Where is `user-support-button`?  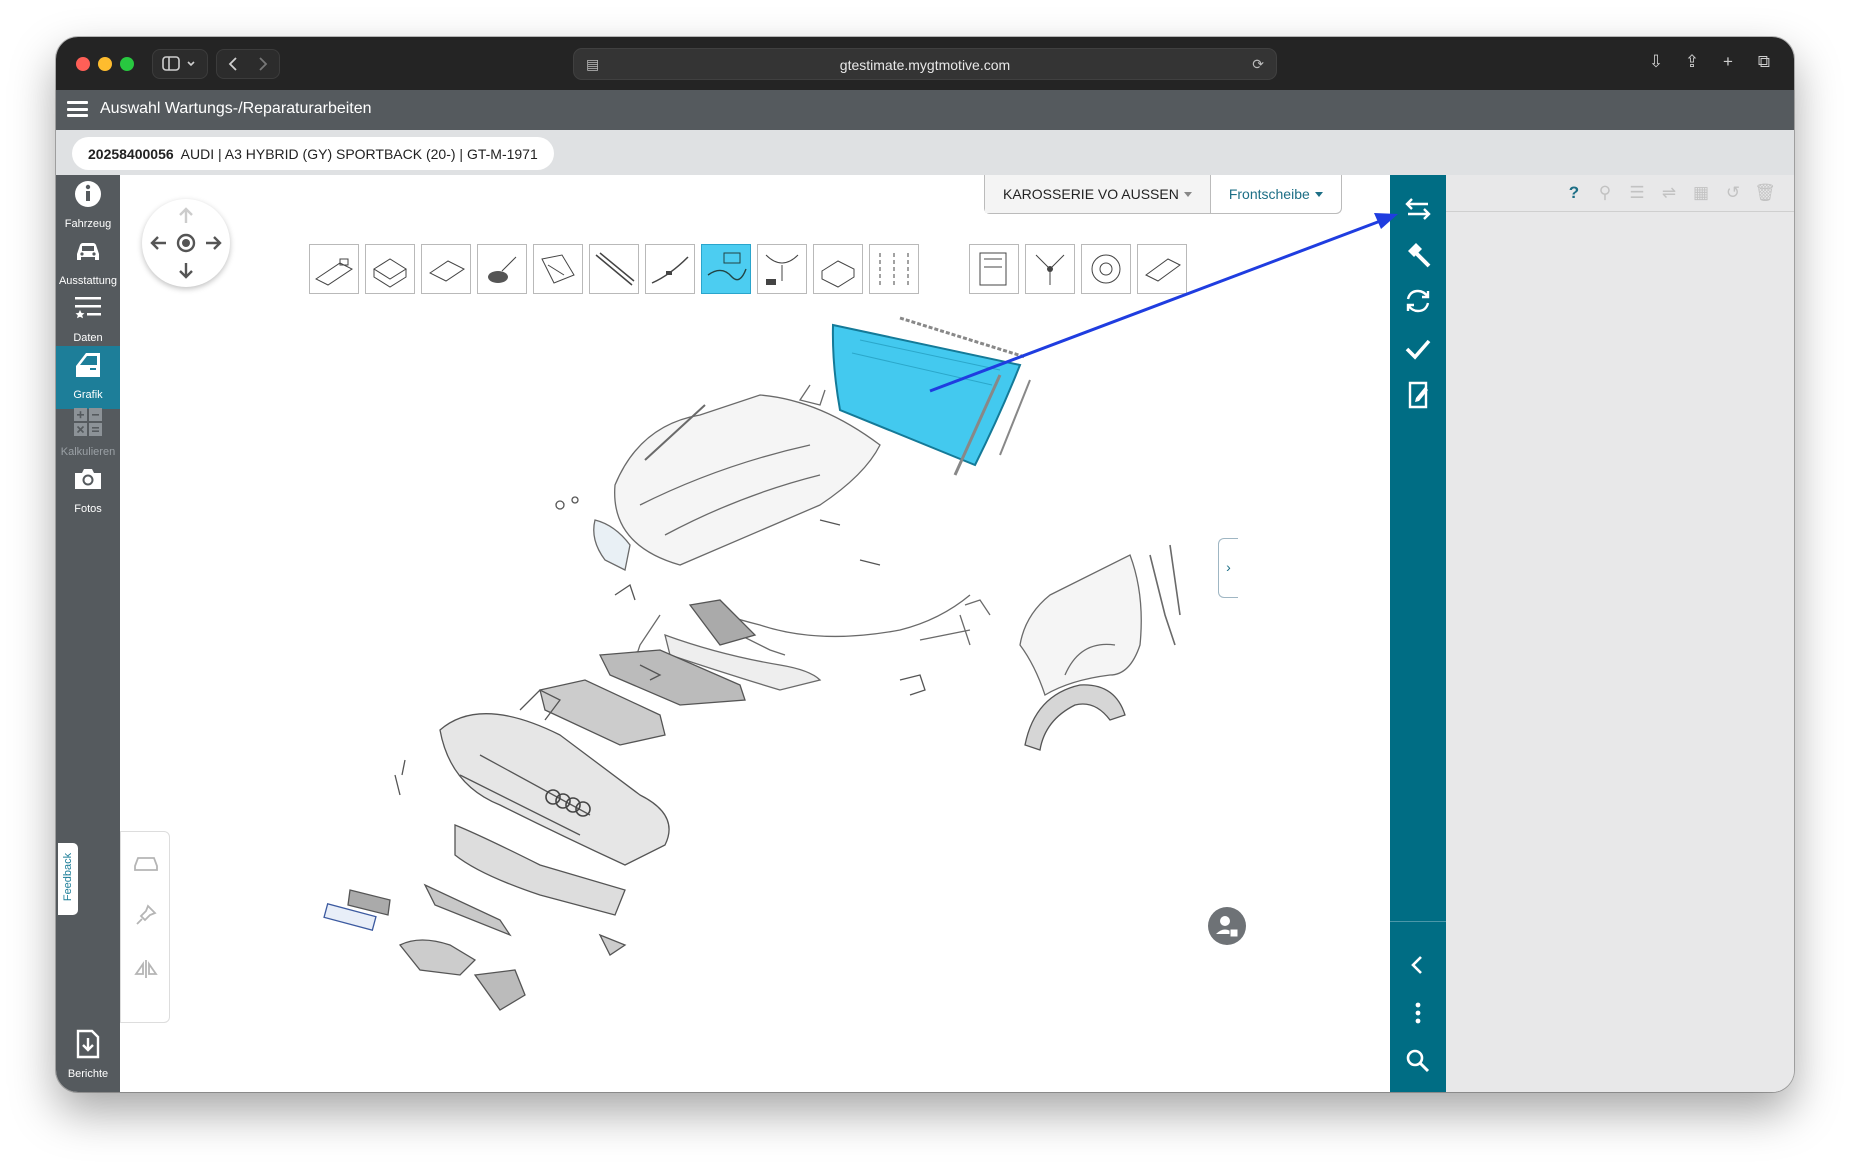 user-support-button is located at coordinates (1227, 926).